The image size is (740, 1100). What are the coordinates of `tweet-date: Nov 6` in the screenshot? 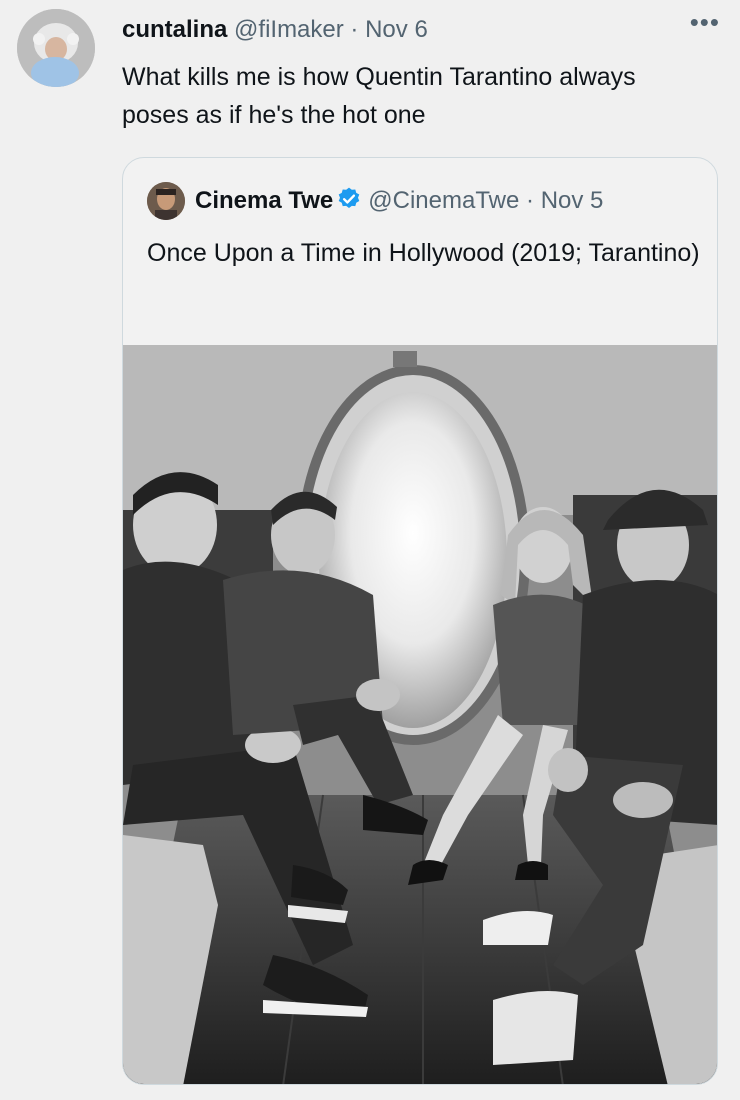 It's located at (396, 29).